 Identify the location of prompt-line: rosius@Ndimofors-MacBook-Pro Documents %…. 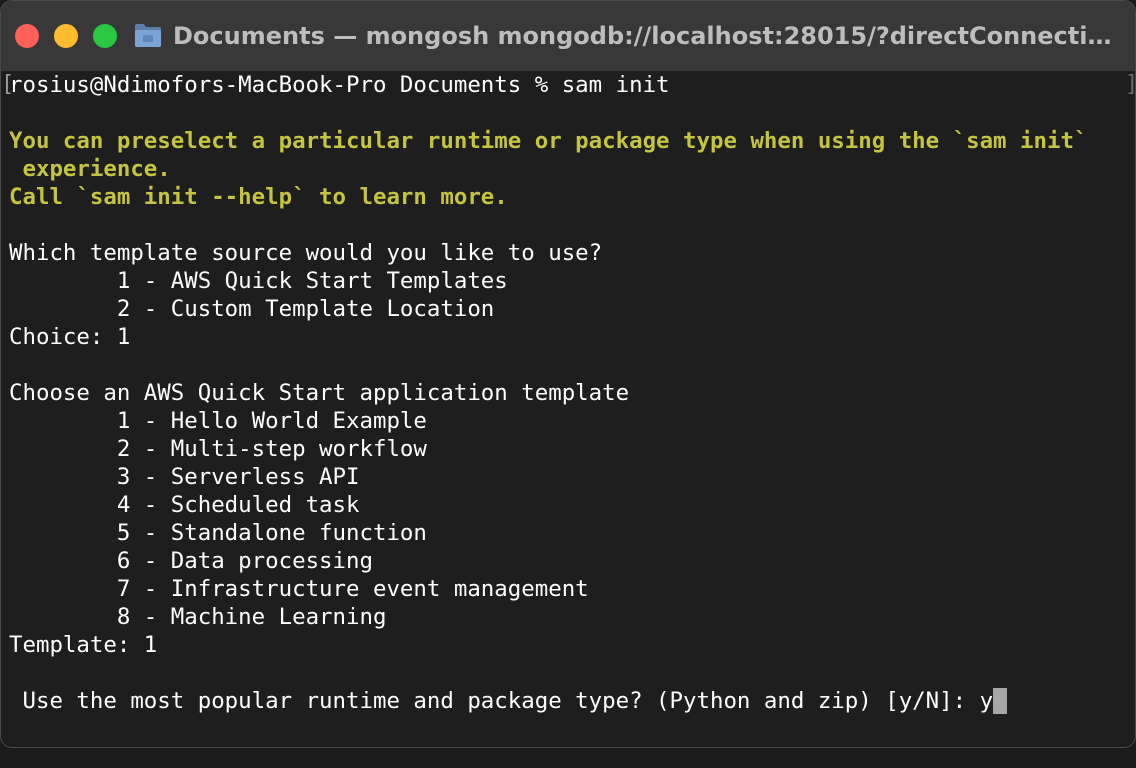
(339, 85).